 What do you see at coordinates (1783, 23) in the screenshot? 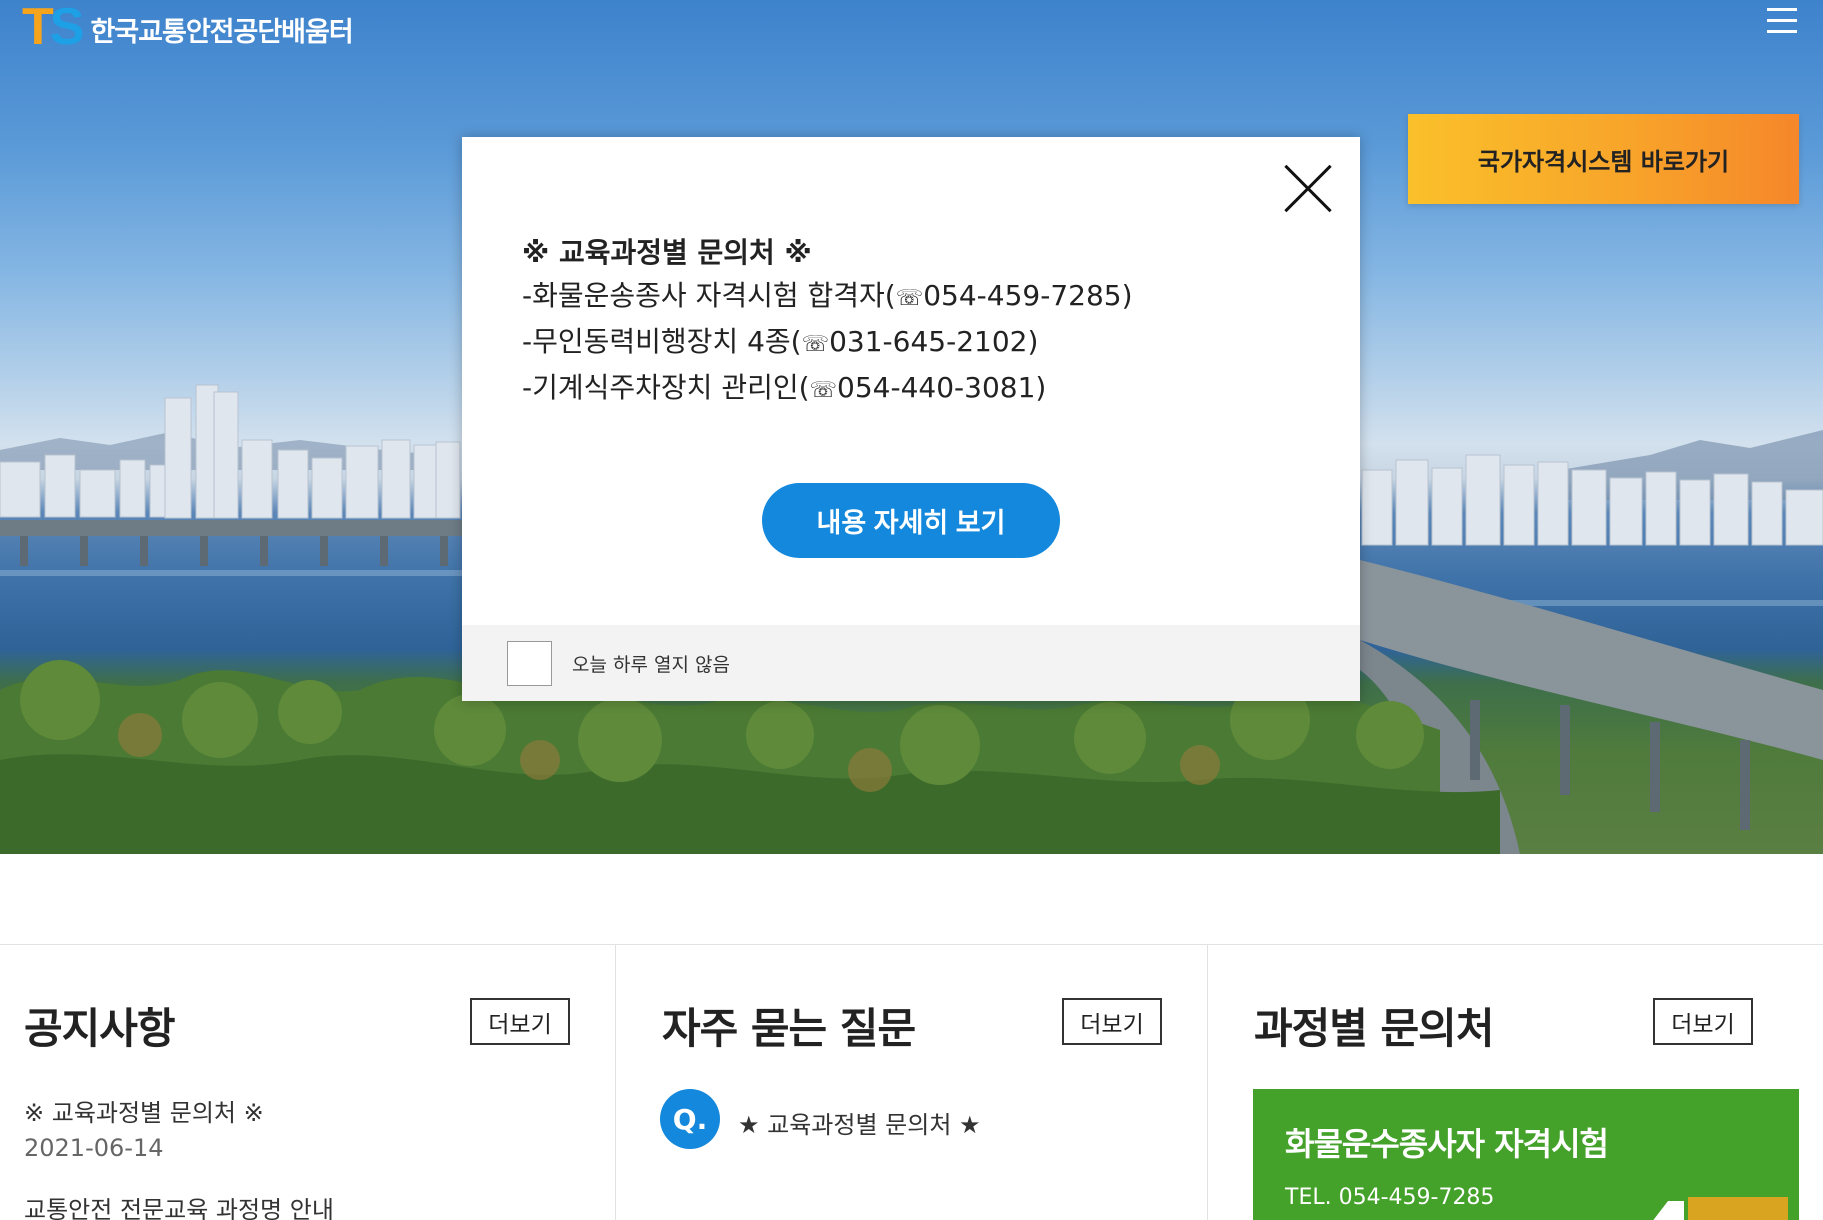
I see `hamburger-menu-icon` at bounding box center [1783, 23].